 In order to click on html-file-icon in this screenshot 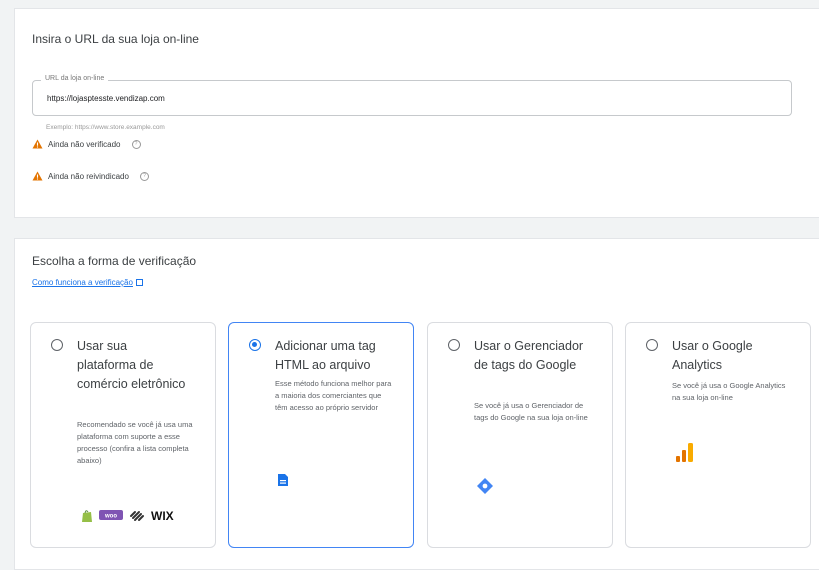, I will do `click(283, 480)`.